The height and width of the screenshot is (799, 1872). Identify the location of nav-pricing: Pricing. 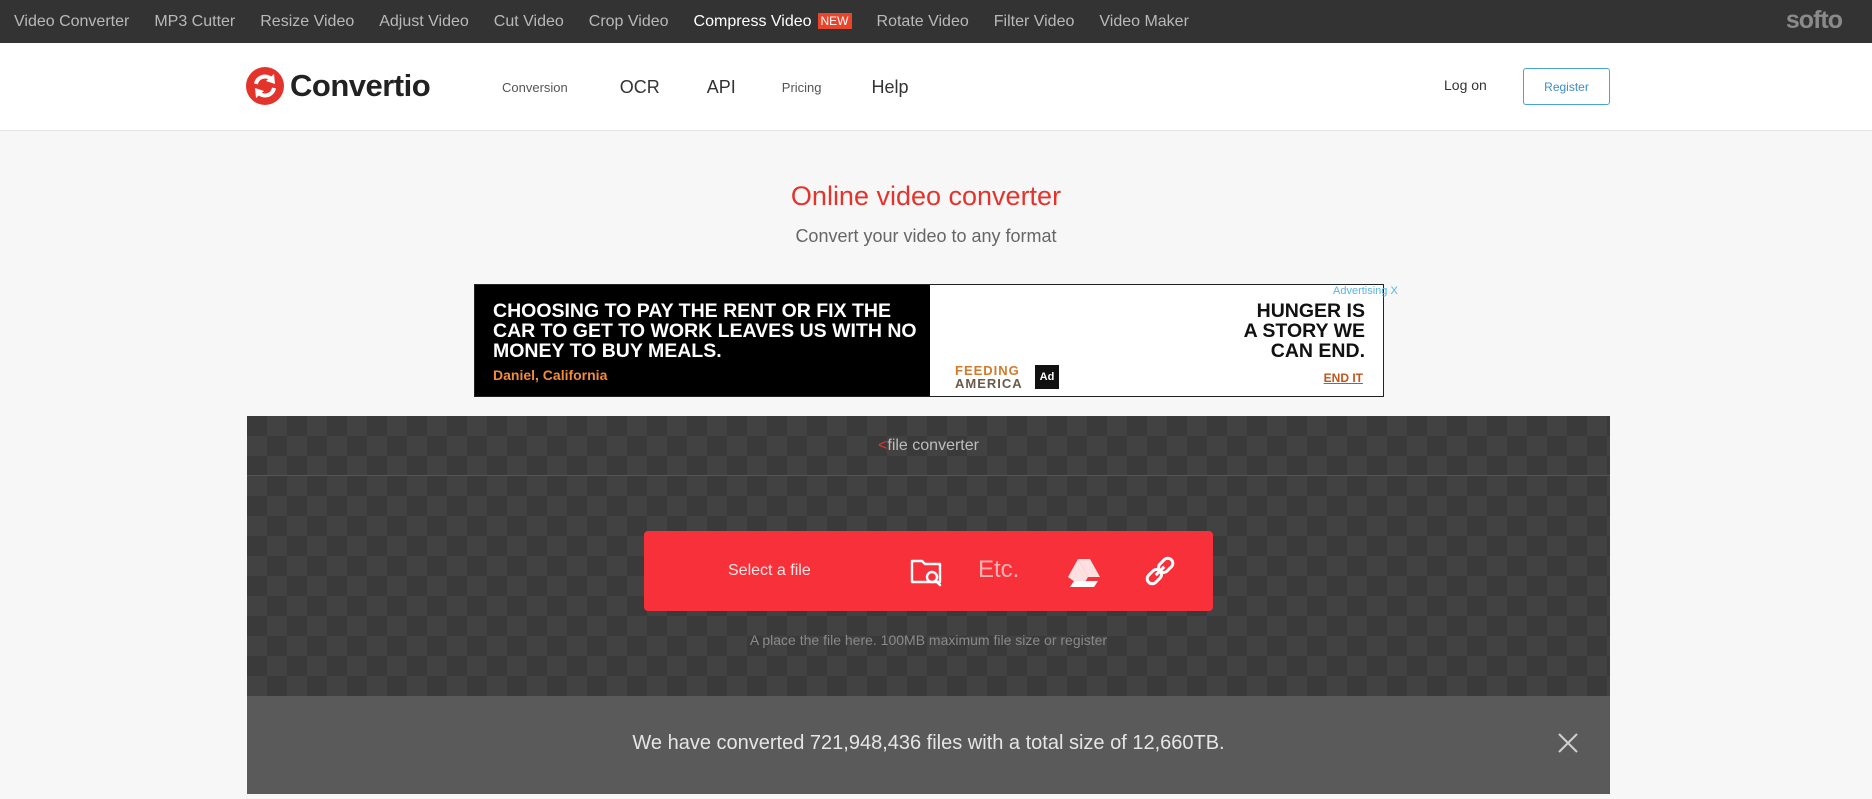
(802, 87).